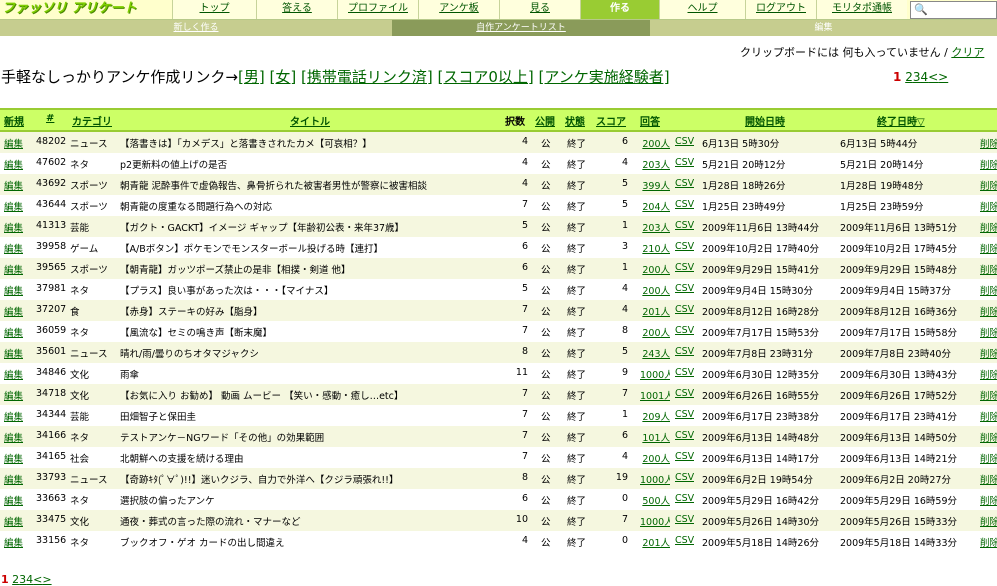  Describe the element at coordinates (655, 395) in the screenshot. I see `answer-count-link: 1001人` at that location.